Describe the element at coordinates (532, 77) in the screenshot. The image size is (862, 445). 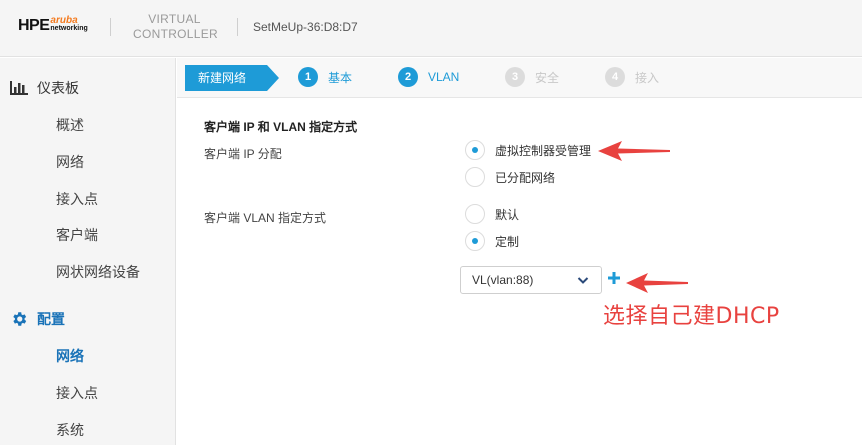
I see `wizard-step-security: 3 安全` at that location.